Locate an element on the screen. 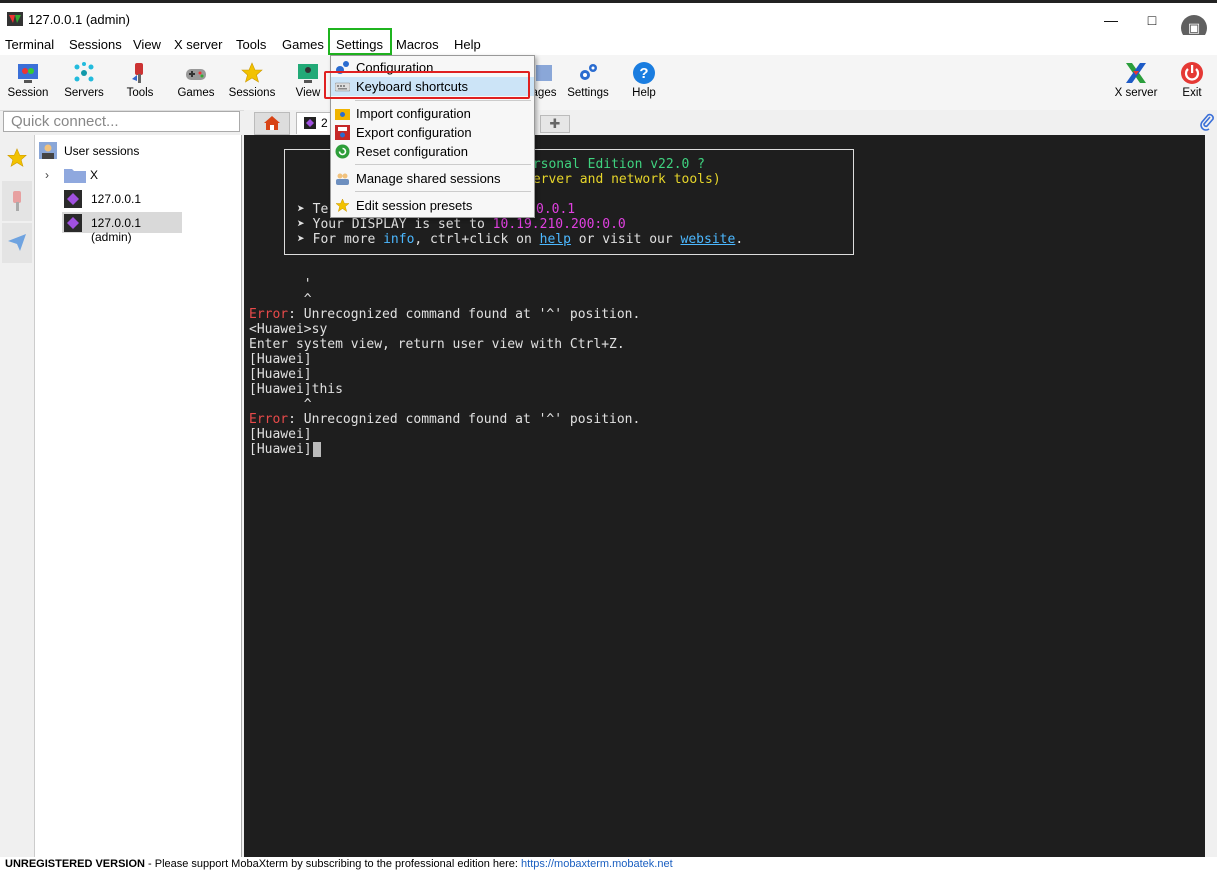 The height and width of the screenshot is (872, 1217). sessions-star-icon is located at coordinates (252, 72).